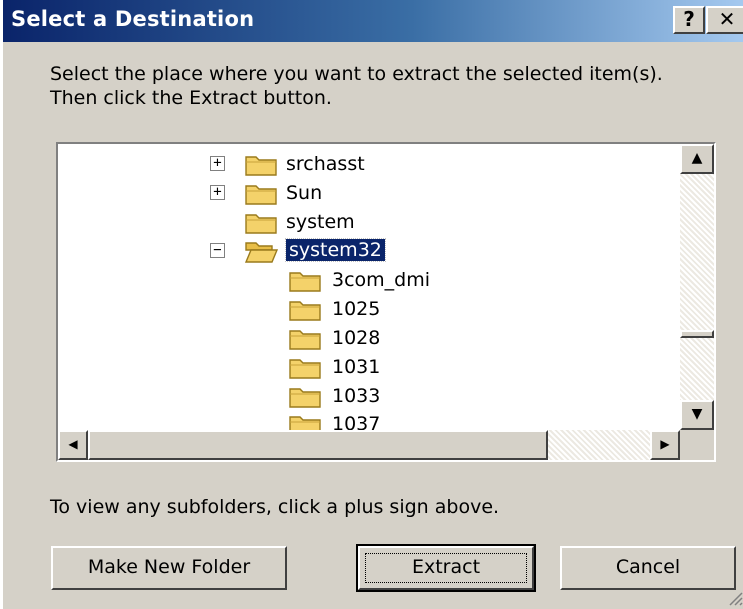 The height and width of the screenshot is (609, 743). I want to click on tree-item-label: system32, so click(335, 250).